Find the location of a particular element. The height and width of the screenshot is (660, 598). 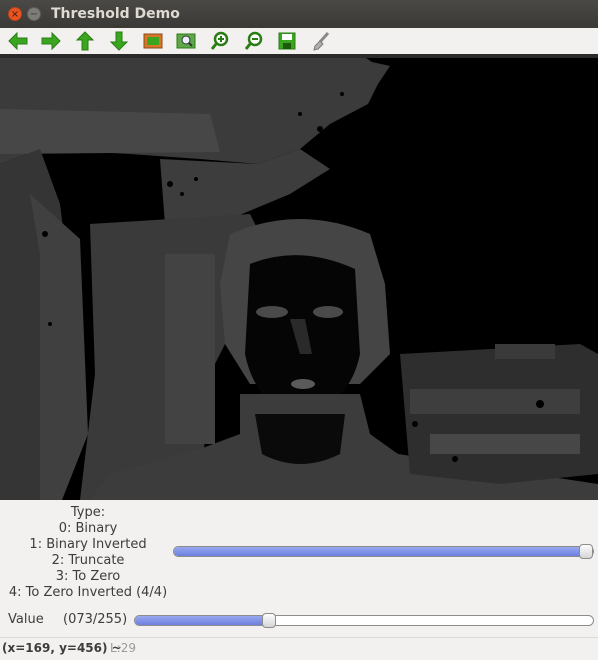

zoom-in-button is located at coordinates (220, 41).